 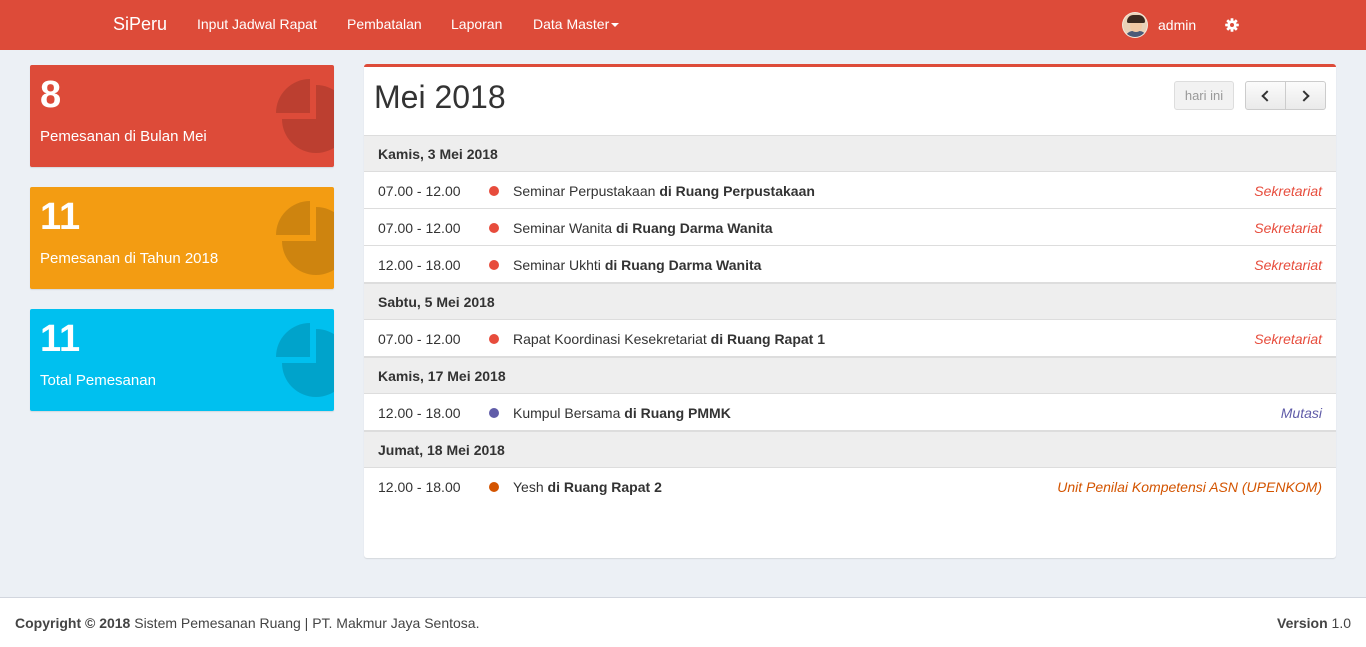 I want to click on copyright-bold: Copyright © 2018, so click(x=73, y=623).